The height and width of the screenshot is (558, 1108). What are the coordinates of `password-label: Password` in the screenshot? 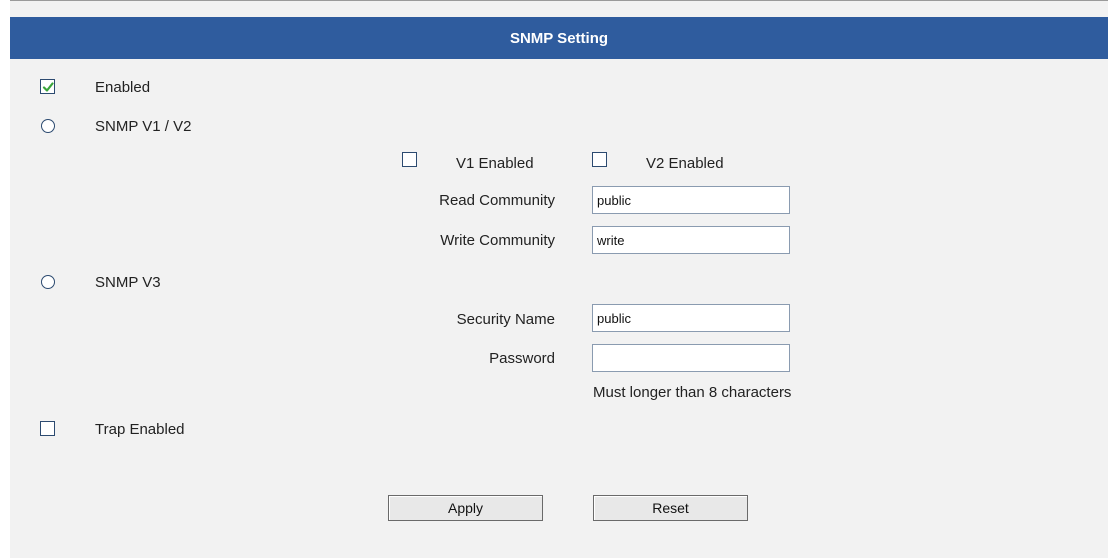 It's located at (522, 358).